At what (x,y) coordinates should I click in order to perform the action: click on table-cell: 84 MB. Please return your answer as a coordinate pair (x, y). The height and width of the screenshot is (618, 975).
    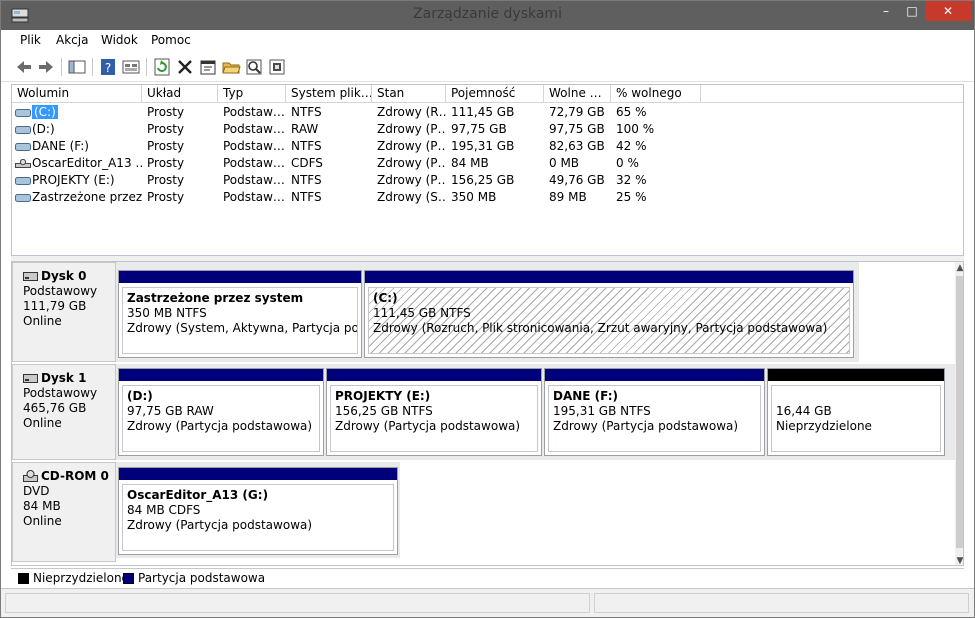
    Looking at the image, I should click on (470, 163).